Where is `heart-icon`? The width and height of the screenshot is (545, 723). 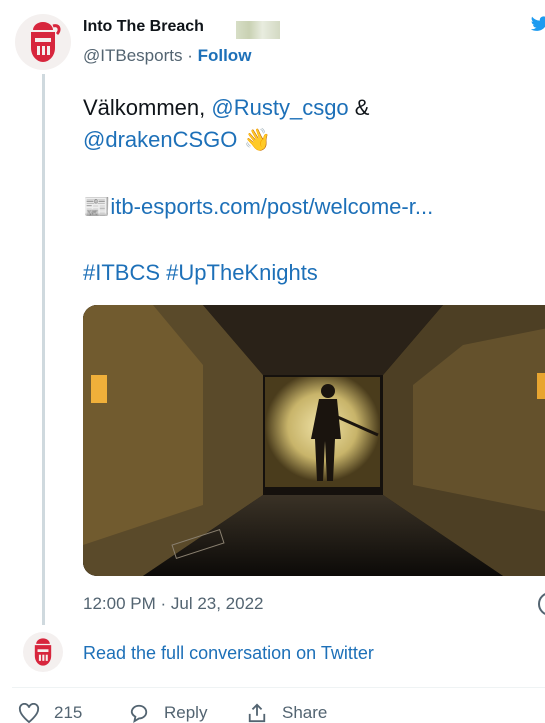 heart-icon is located at coordinates (29, 713).